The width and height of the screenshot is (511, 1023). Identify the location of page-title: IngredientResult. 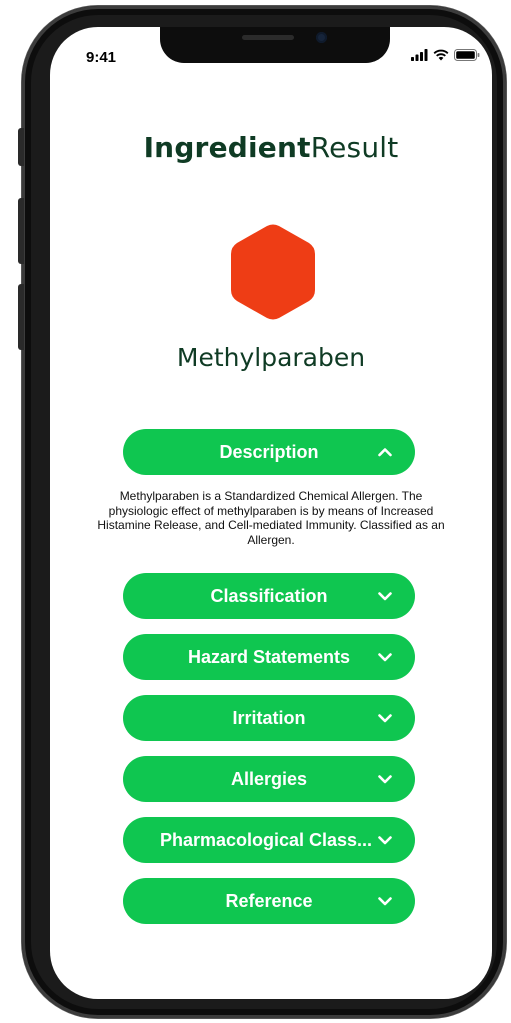
(271, 147).